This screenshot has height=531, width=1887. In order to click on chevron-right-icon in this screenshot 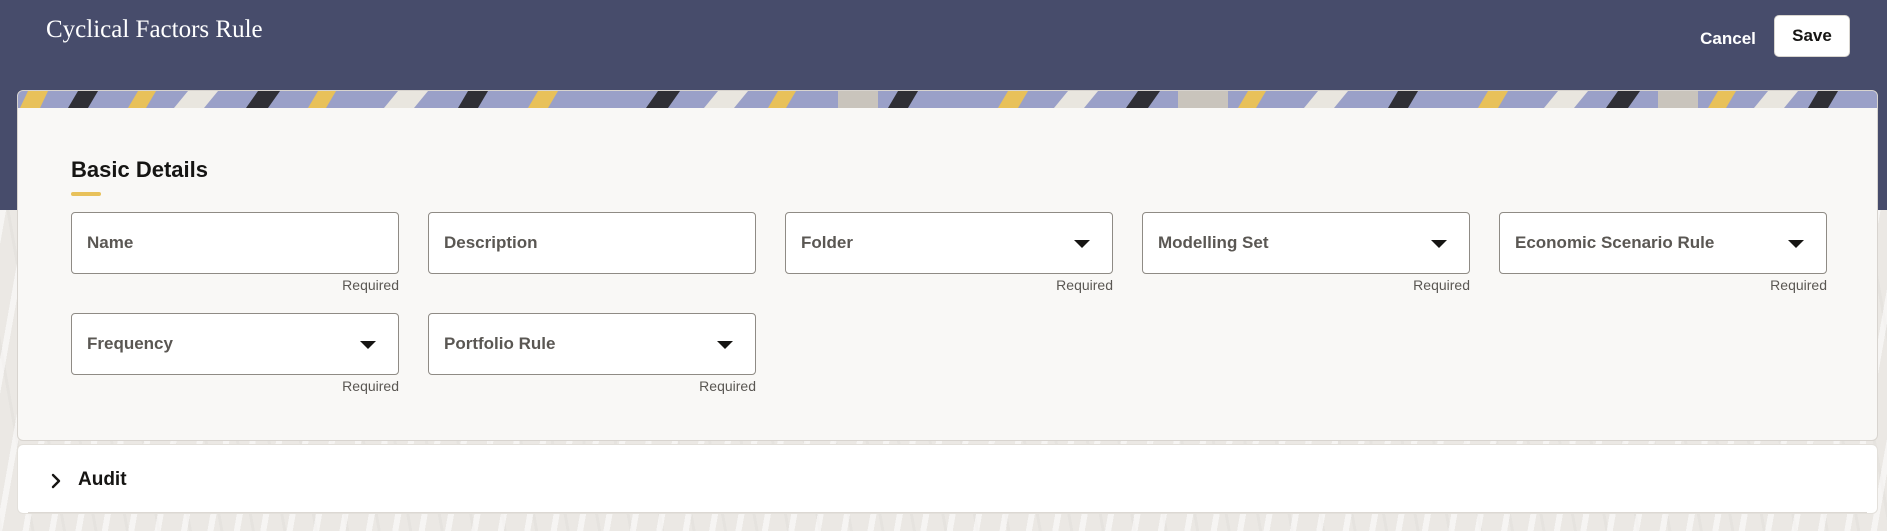, I will do `click(56, 481)`.